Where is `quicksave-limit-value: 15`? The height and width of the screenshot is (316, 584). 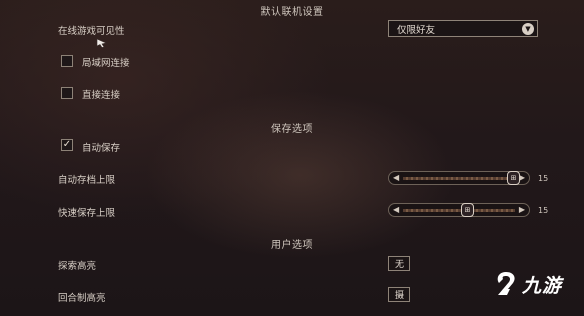
quicksave-limit-value: 15 is located at coordinates (543, 210).